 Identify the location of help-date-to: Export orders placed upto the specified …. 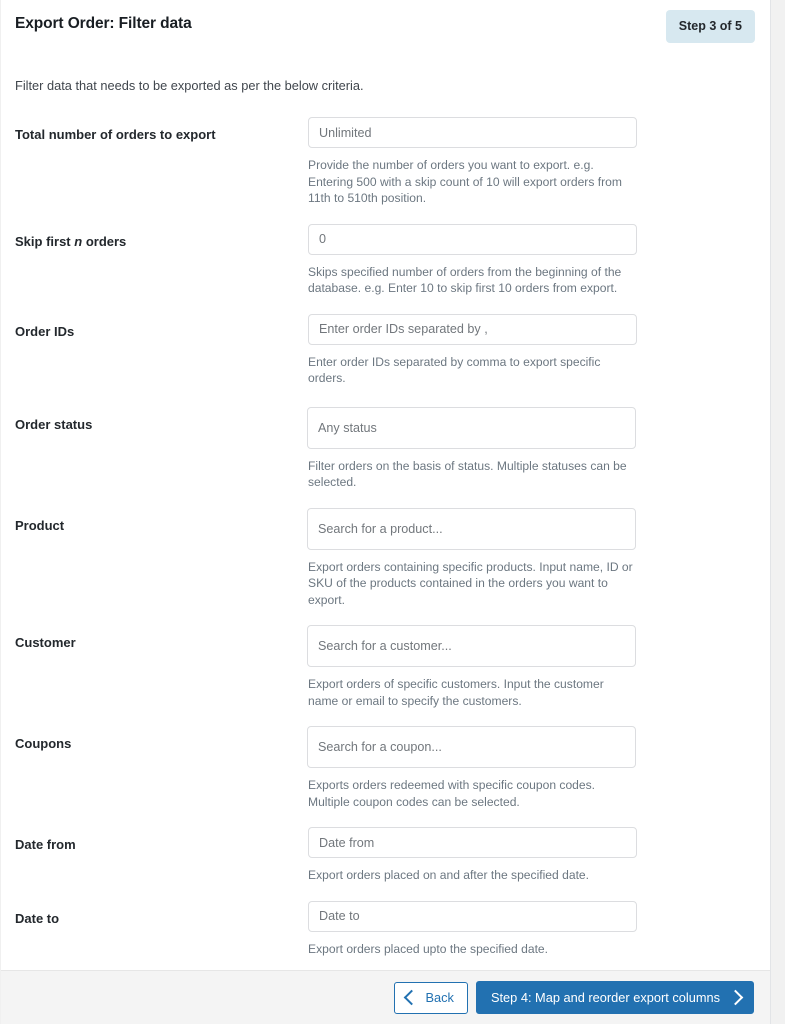
(428, 948).